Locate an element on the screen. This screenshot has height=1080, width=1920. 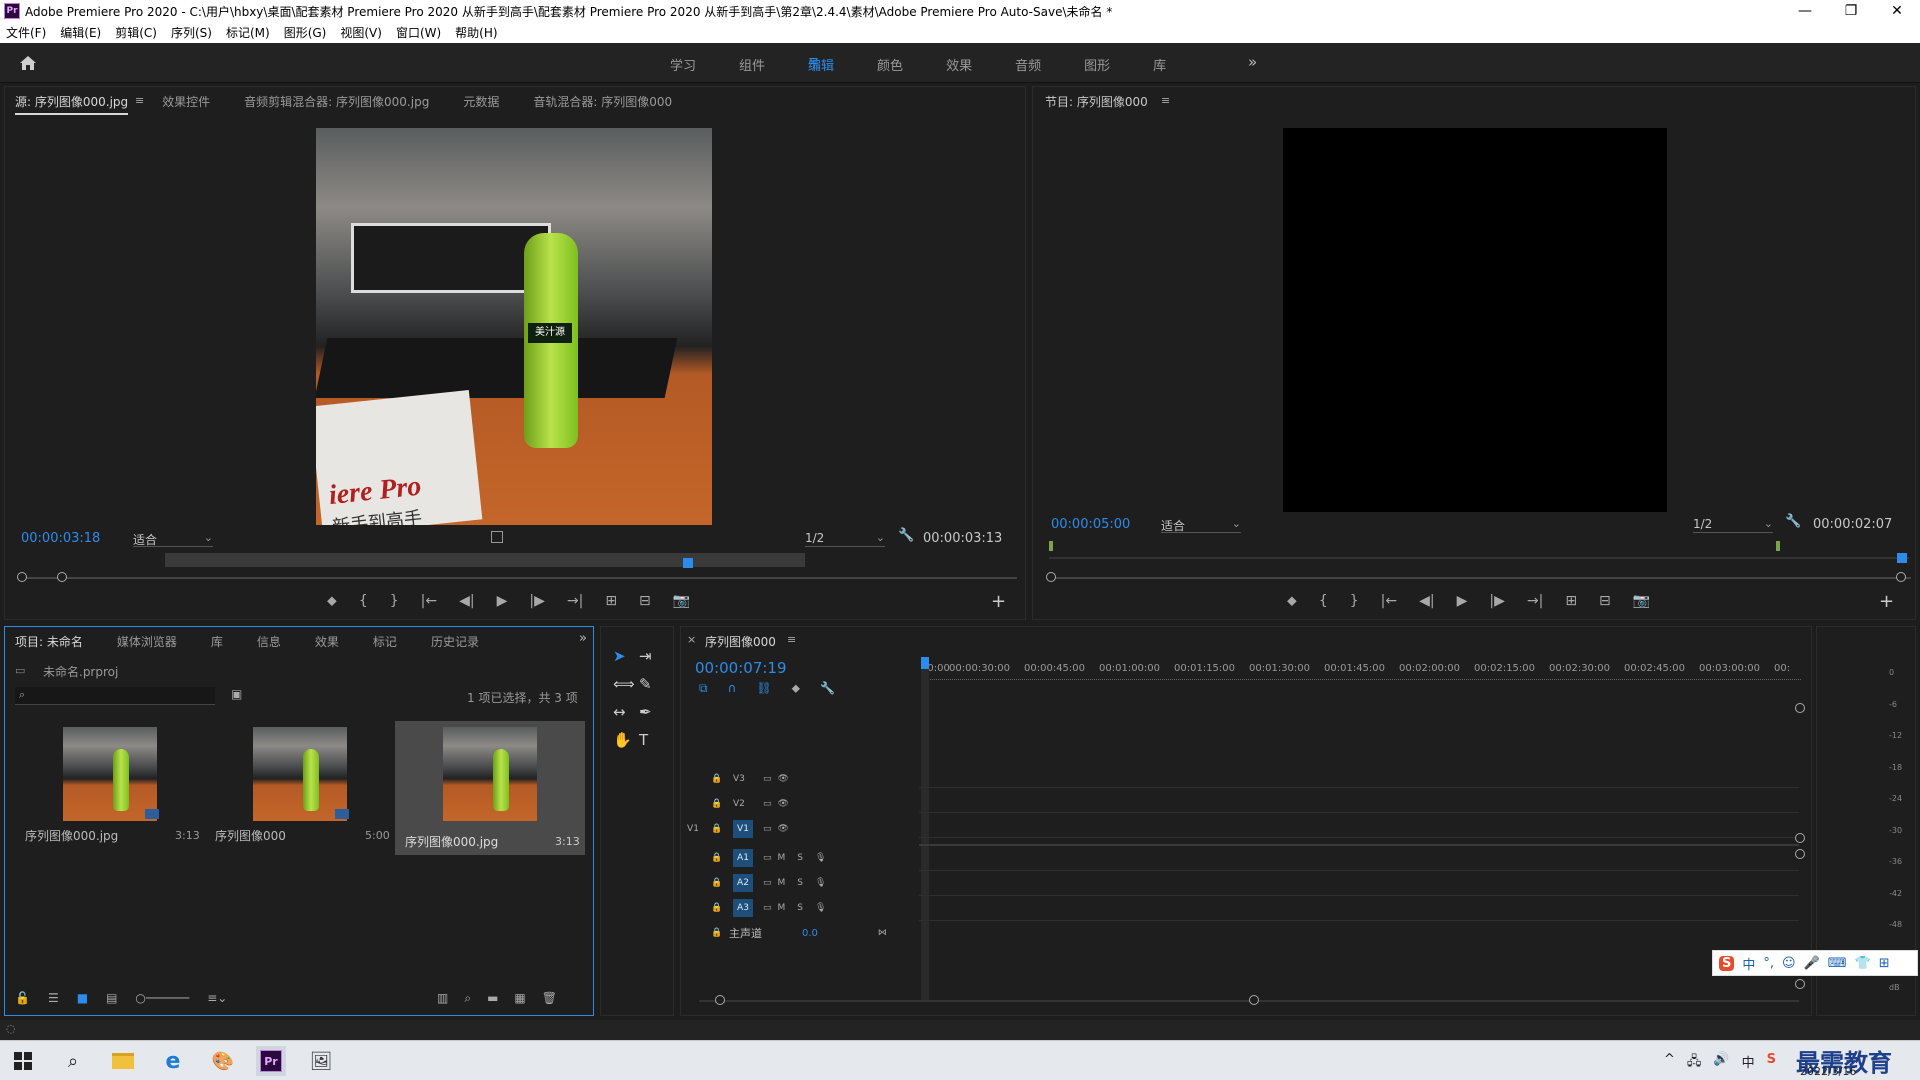
maximize-button: ❐ is located at coordinates (1851, 11).